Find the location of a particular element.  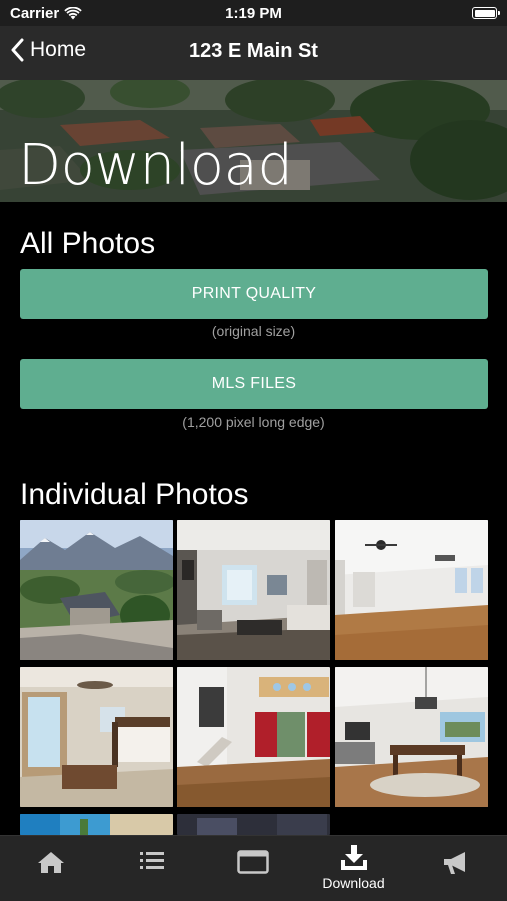

photo-thumbnail-aerial-exterior is located at coordinates (96, 590).